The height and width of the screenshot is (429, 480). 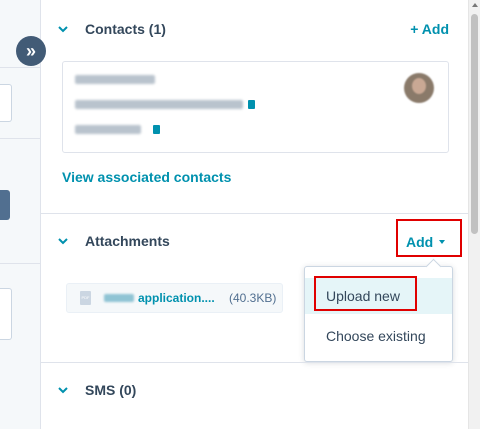 I want to click on vertical-scrollbar, so click(x=474, y=214).